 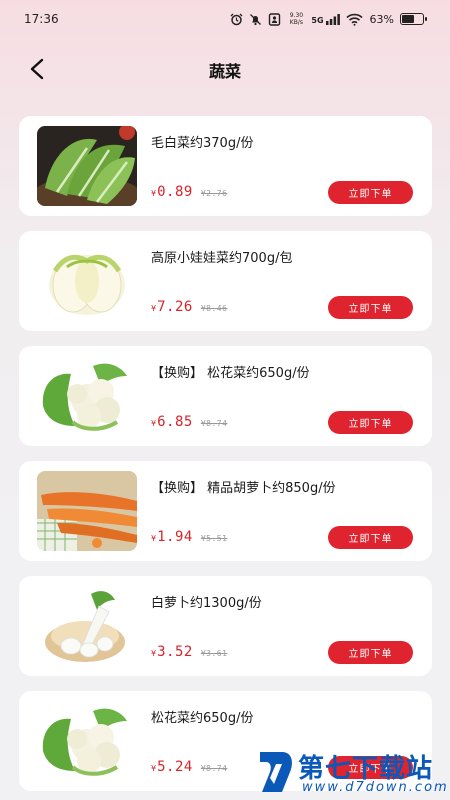 I want to click on alarm-icon, so click(x=236, y=19).